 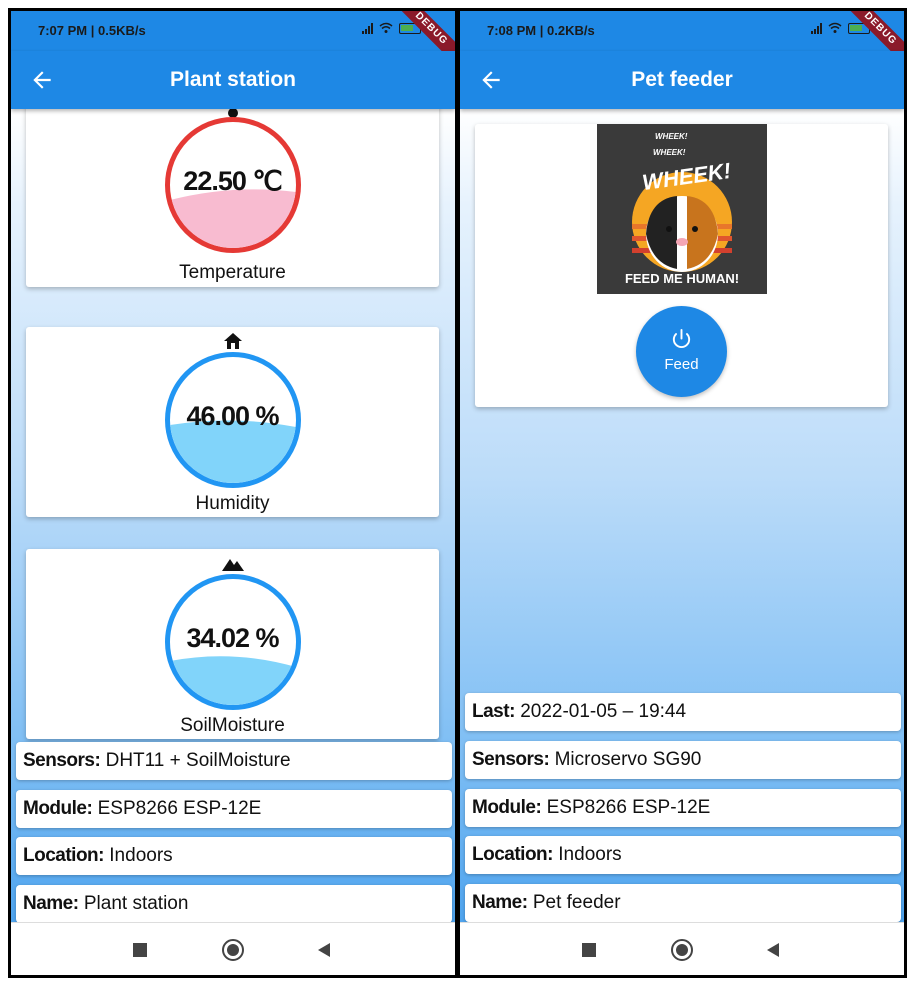 What do you see at coordinates (232, 181) in the screenshot?
I see `temperature-value: 22.50 ℃` at bounding box center [232, 181].